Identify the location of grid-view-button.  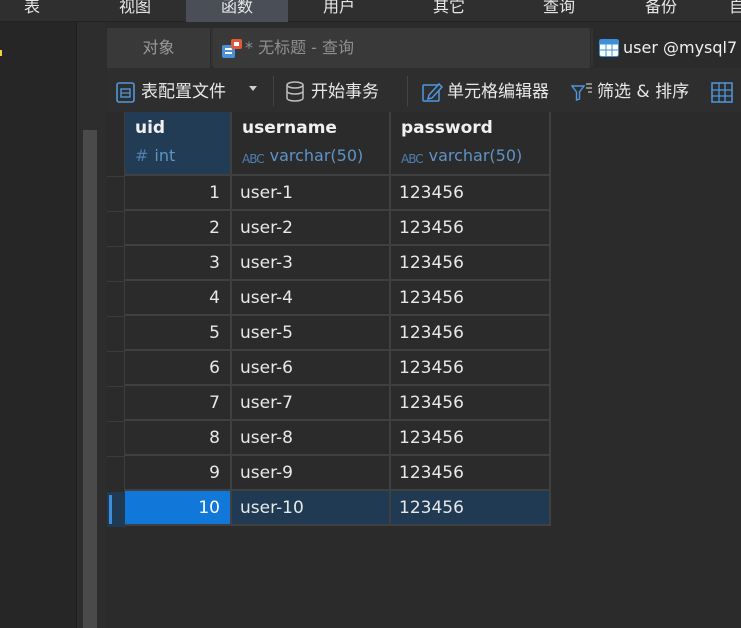
(726, 90).